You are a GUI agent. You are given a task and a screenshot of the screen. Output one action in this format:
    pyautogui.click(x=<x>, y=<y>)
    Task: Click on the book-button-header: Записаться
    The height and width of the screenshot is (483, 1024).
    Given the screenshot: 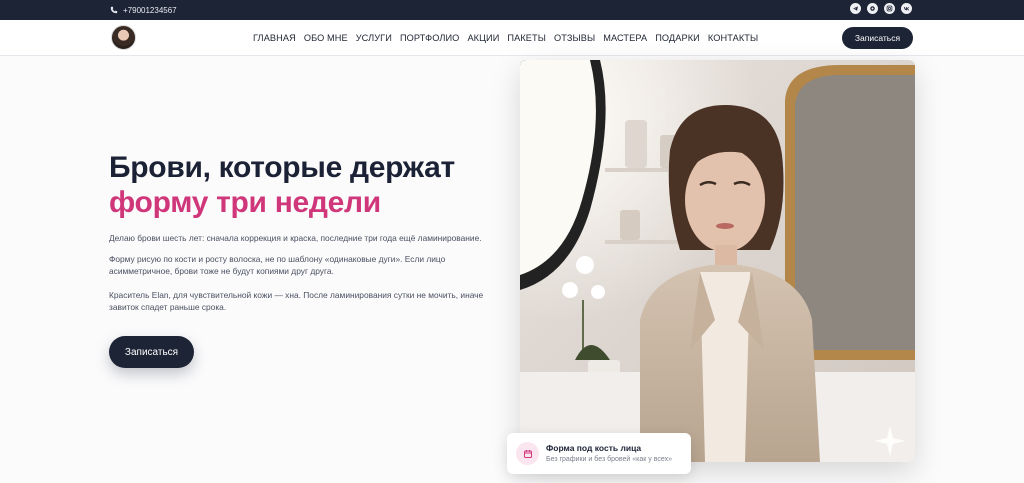 What is the action you would take?
    pyautogui.click(x=877, y=38)
    